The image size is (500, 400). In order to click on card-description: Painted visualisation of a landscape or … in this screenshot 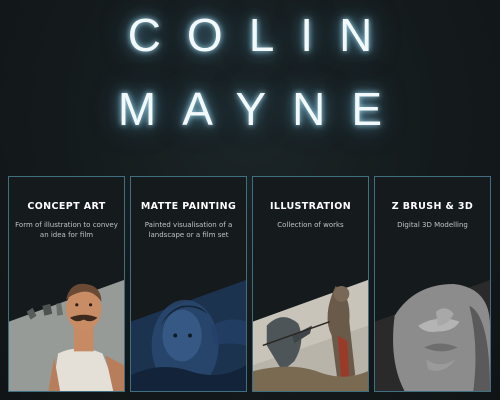, I will do `click(188, 230)`.